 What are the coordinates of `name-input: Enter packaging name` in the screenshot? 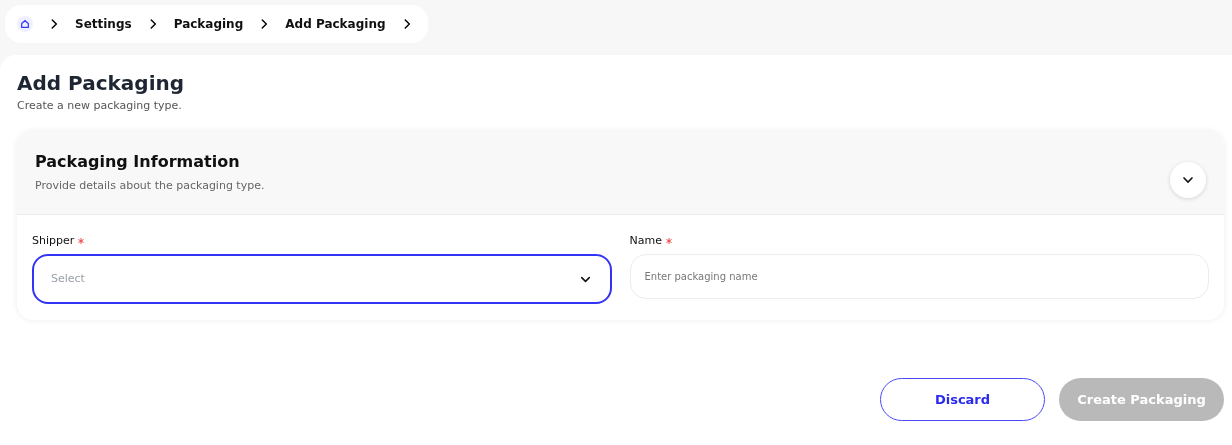 It's located at (919, 276).